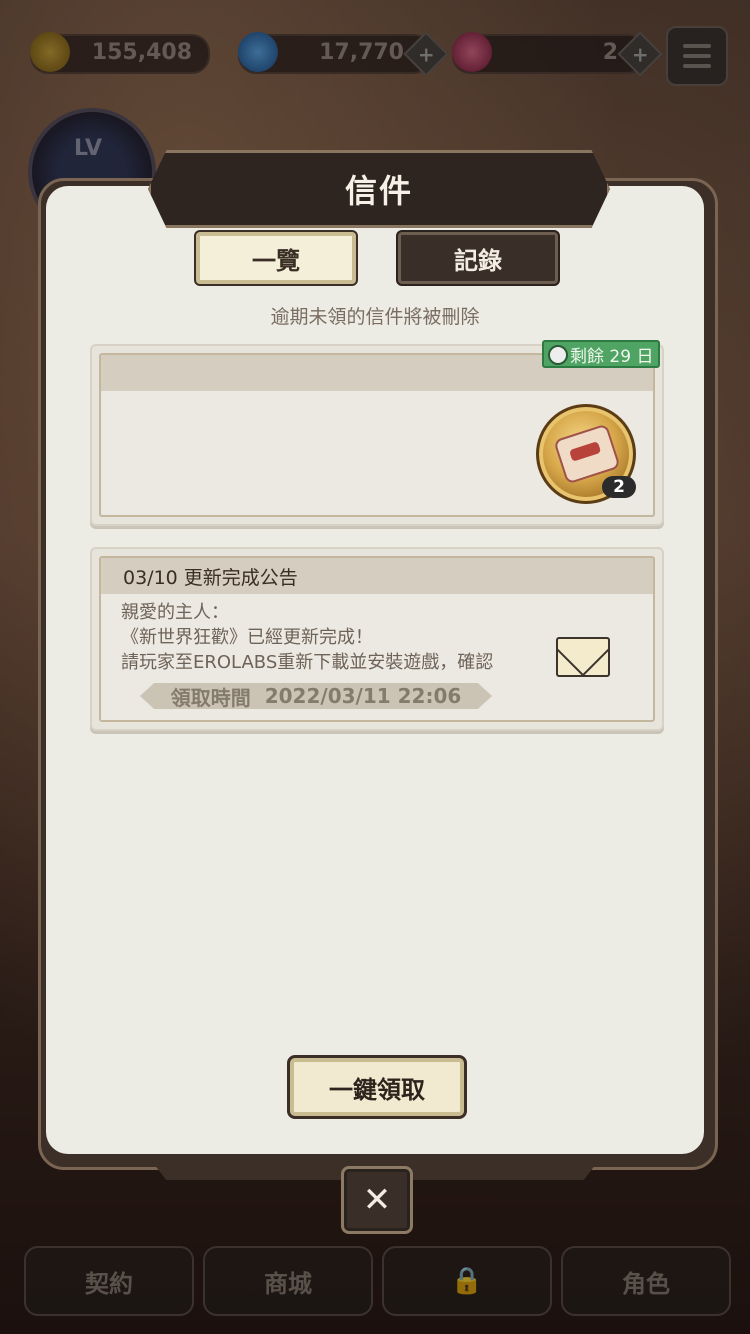  What do you see at coordinates (247, 637) in the screenshot?
I see `mail-body-line: 《新世界狂歡》已經更新完成！` at bounding box center [247, 637].